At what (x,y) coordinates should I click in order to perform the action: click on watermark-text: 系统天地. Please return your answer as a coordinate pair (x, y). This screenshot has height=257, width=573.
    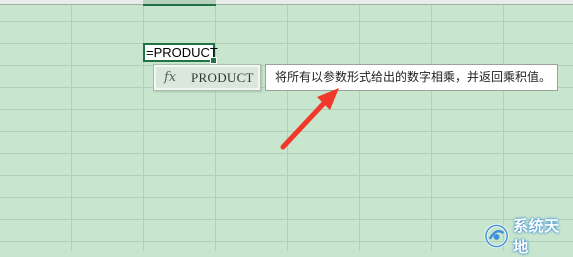
    Looking at the image, I should click on (536, 236).